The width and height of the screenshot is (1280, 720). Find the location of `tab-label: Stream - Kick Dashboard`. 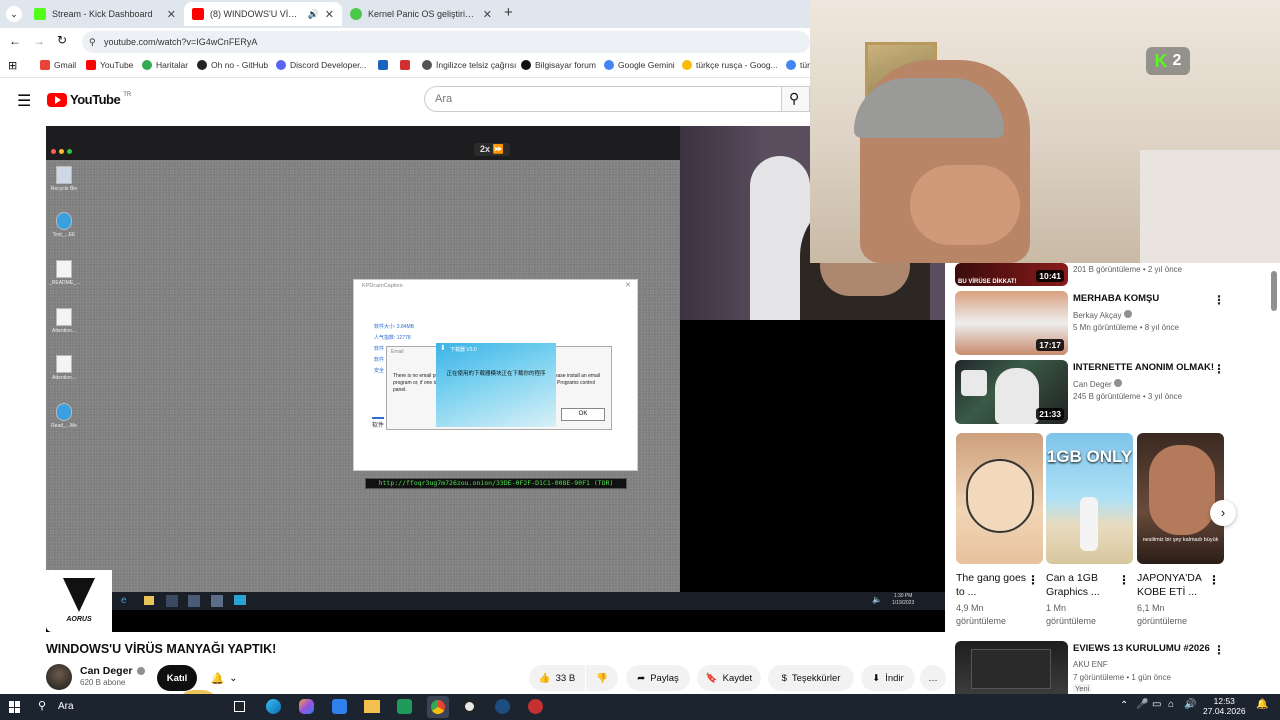

tab-label: Stream - Kick Dashboard is located at coordinates (102, 14).